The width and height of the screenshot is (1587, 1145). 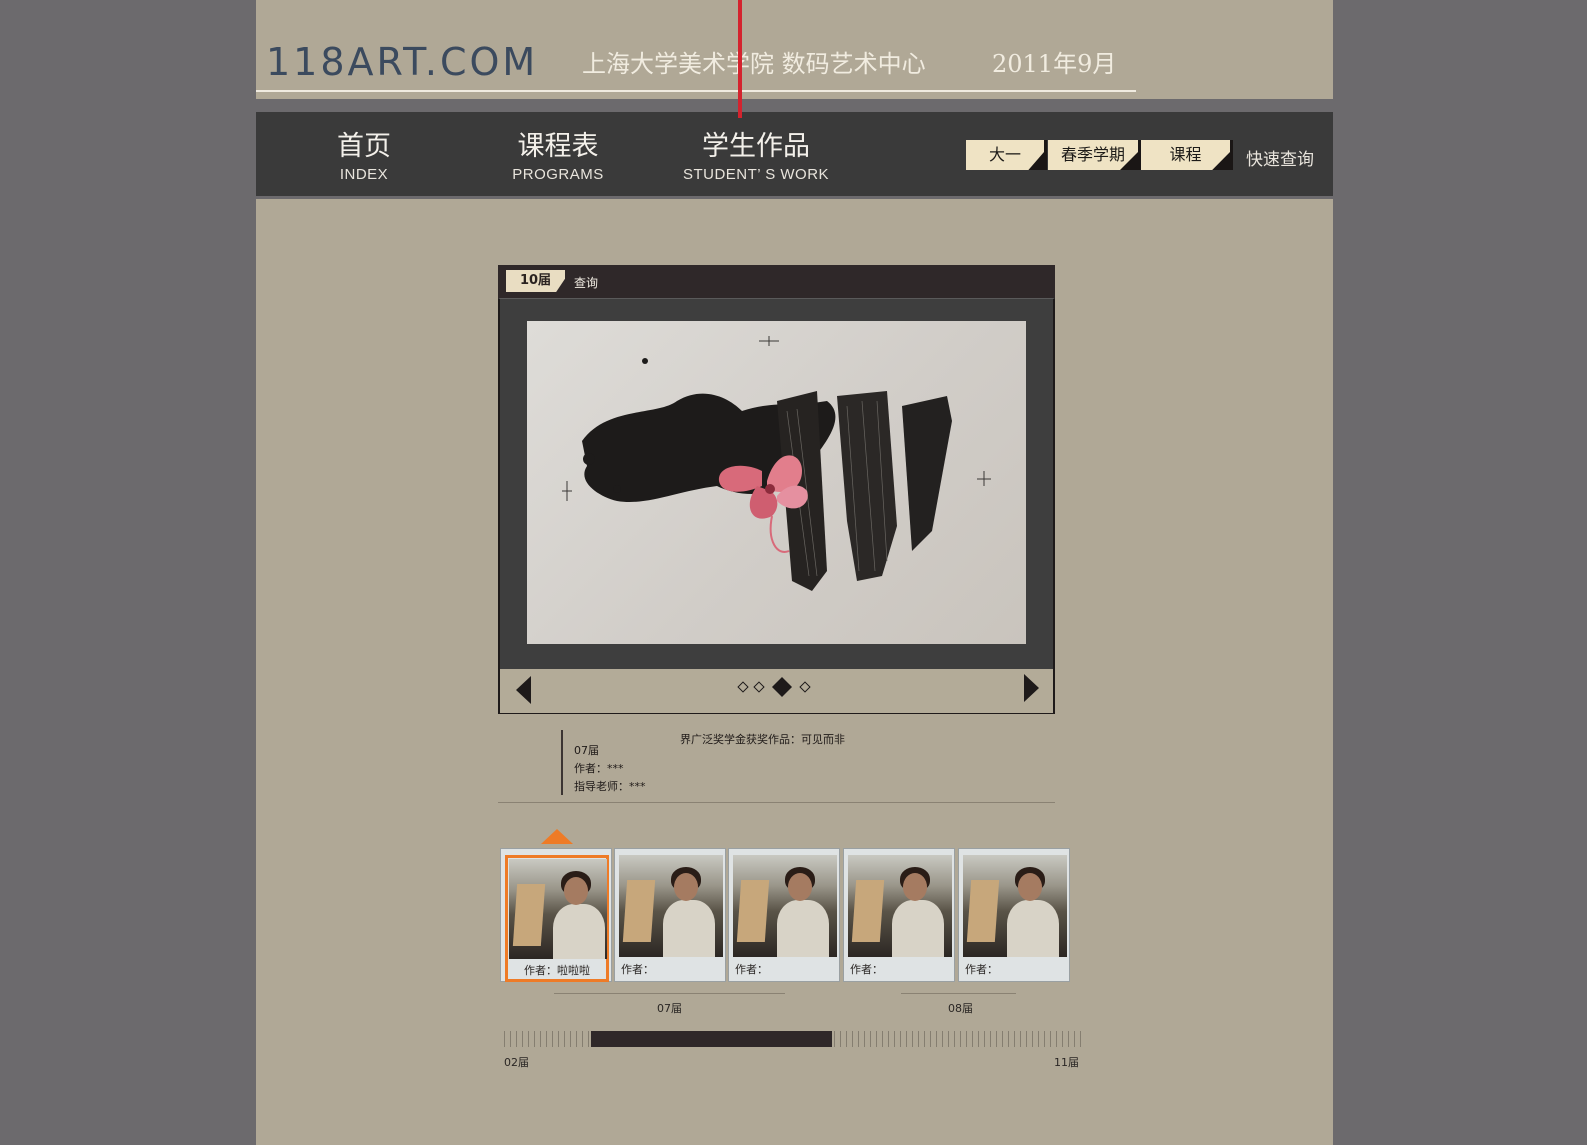 I want to click on artwork-illustration, so click(x=776, y=463).